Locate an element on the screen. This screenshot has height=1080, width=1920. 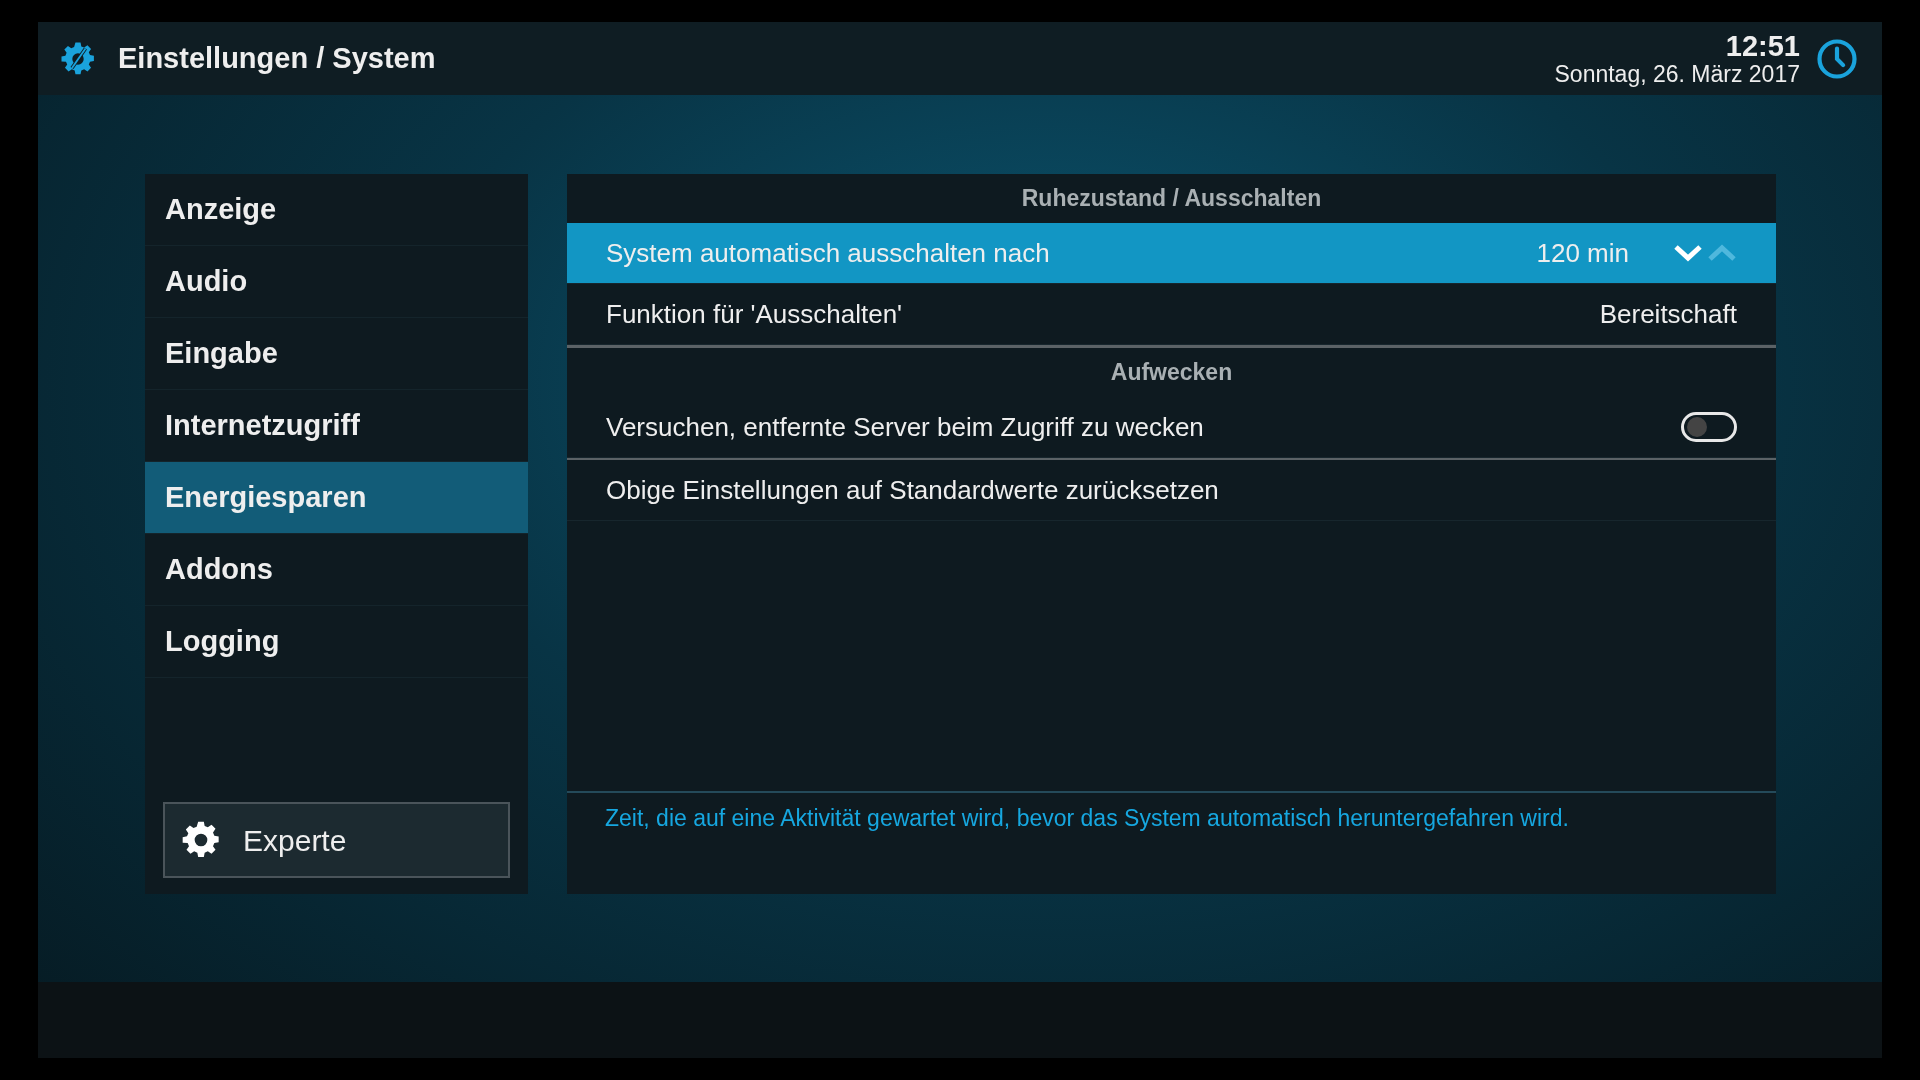
reset-row: Obige Einstellungen auf Standardwerte zurücksetzen is located at coordinates (1171, 490).